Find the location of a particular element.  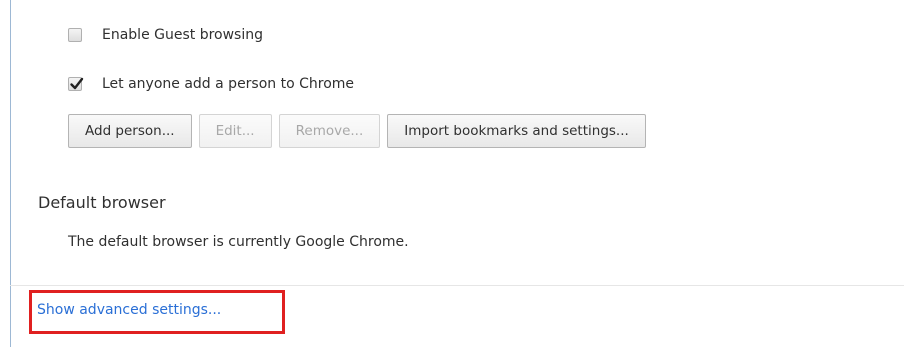

guest-browsing-row: Enable Guest browsing is located at coordinates (165, 35).